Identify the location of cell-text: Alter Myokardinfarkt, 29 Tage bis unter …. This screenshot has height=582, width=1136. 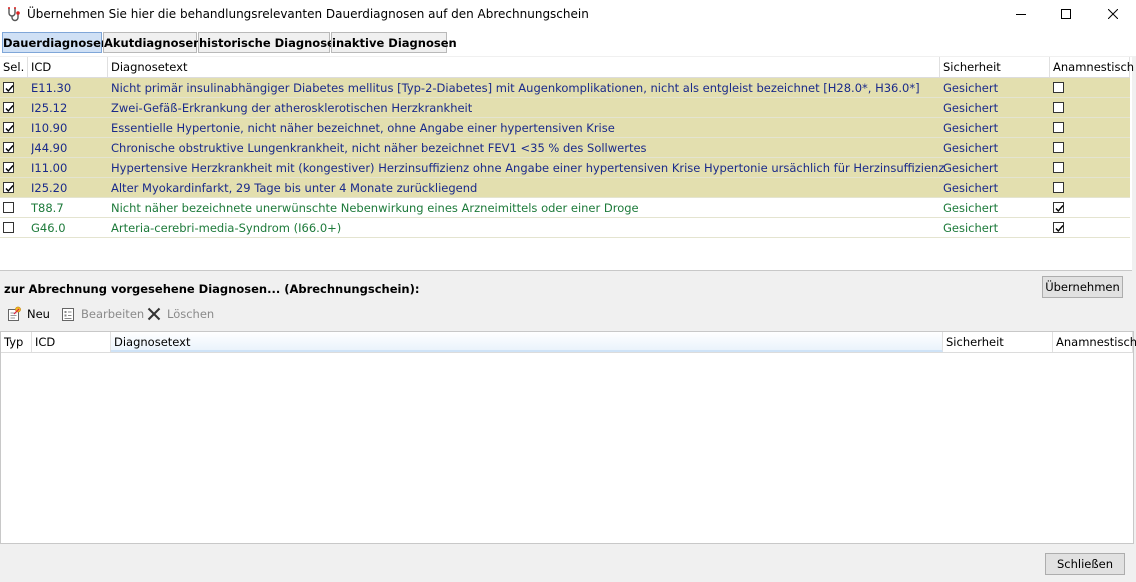
(294, 188).